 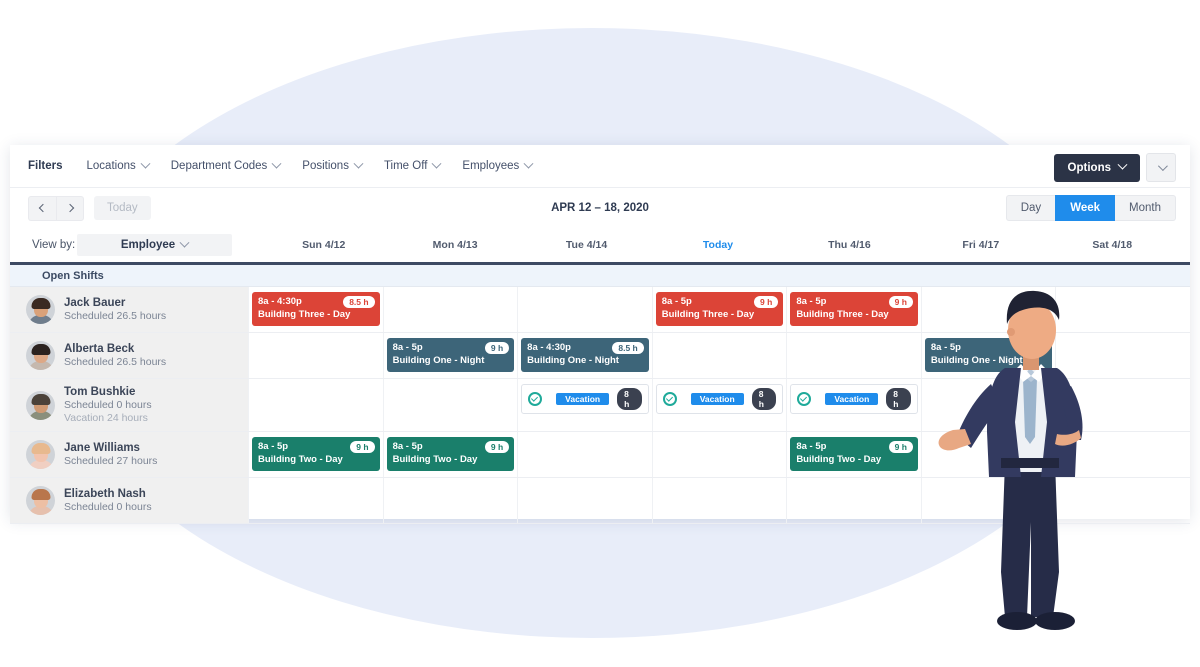 What do you see at coordinates (325, 166) in the screenshot?
I see `filter-label: Positions` at bounding box center [325, 166].